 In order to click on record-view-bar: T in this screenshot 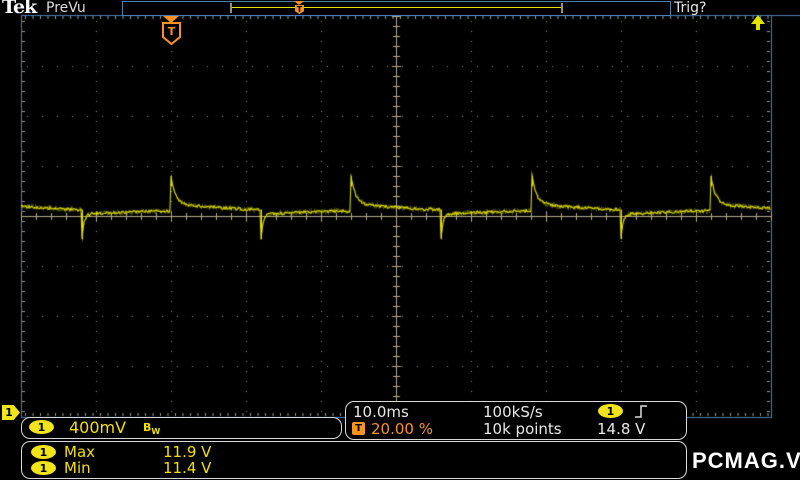, I will do `click(396, 8)`.